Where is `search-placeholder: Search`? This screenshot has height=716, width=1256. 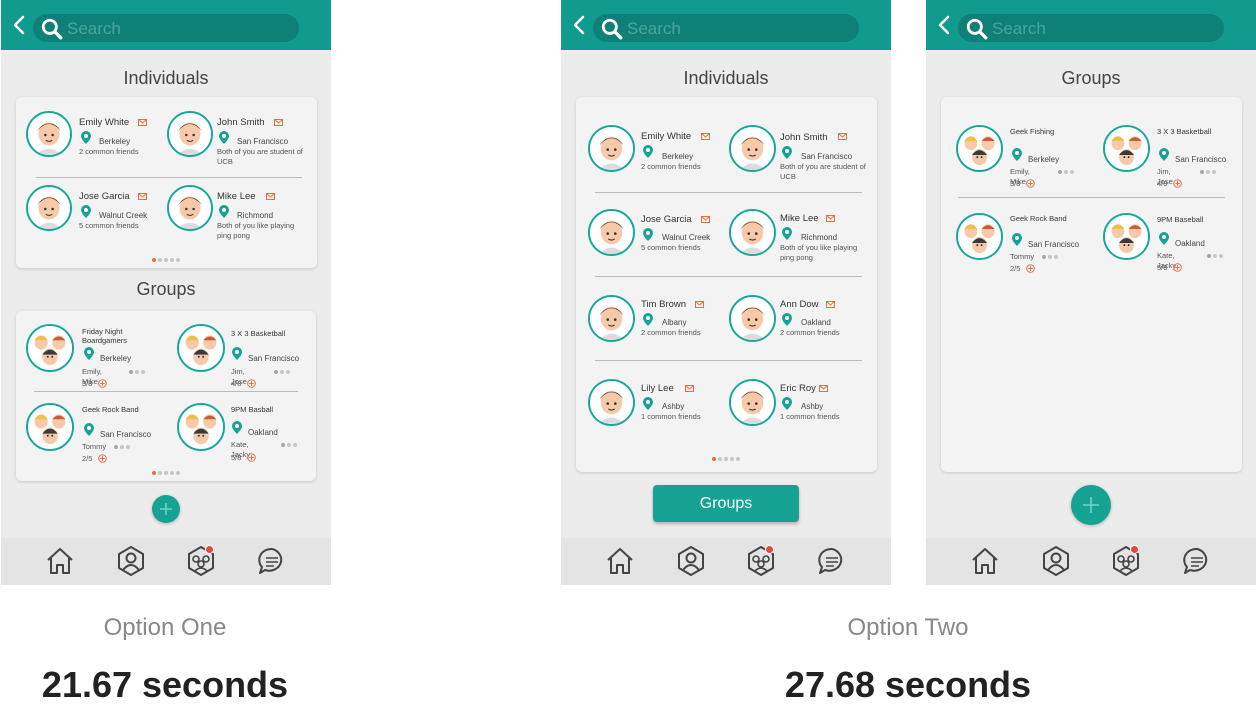
search-placeholder: Search is located at coordinates (654, 28).